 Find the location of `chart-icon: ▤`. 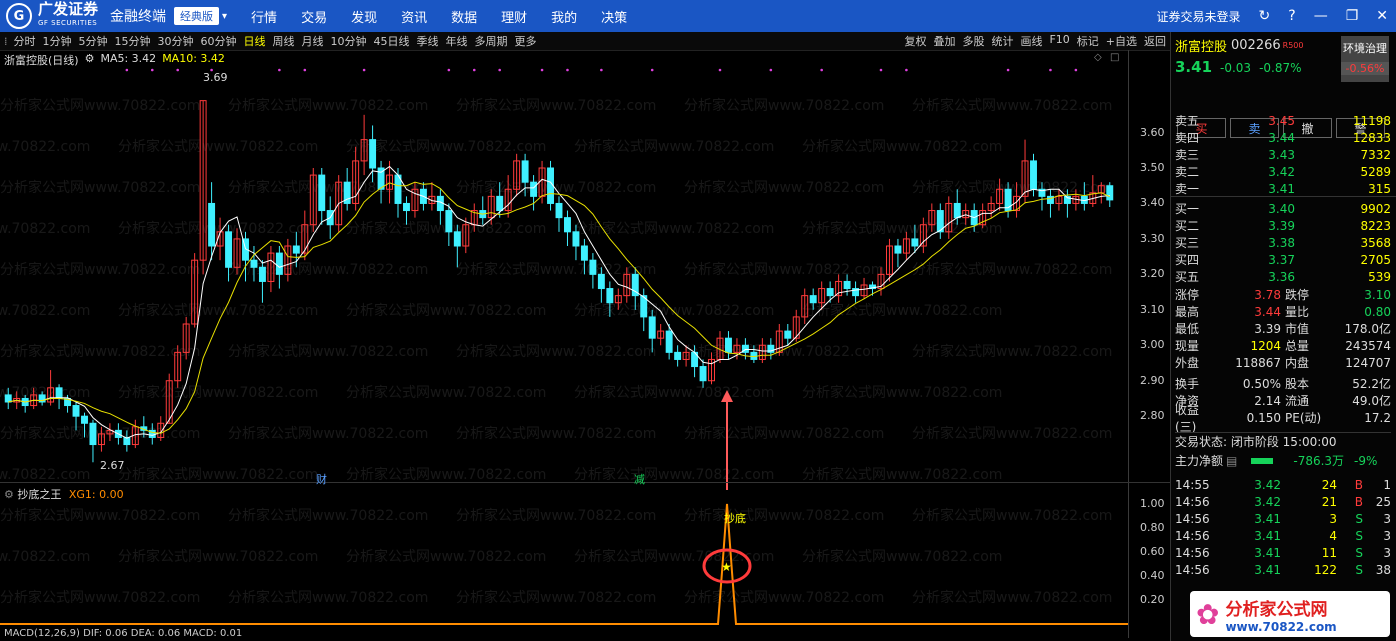

chart-icon: ▤ is located at coordinates (1231, 461).